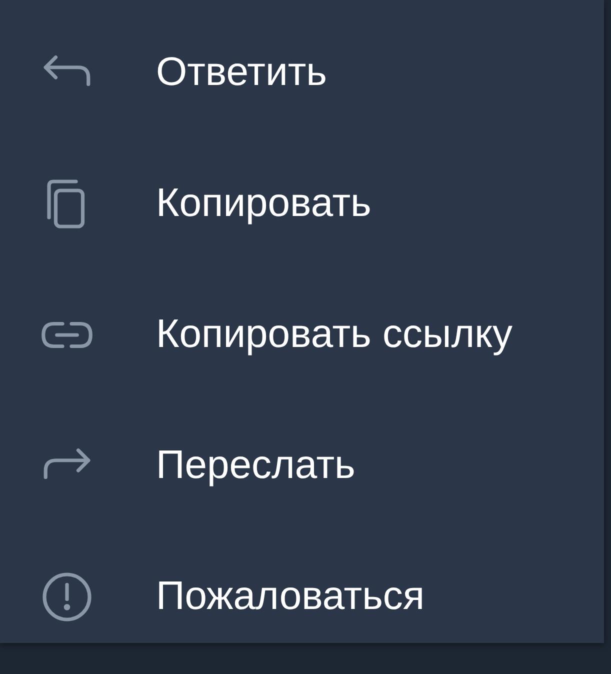  Describe the element at coordinates (256, 465) in the screenshot. I see `menu-item-label: Переслать` at that location.